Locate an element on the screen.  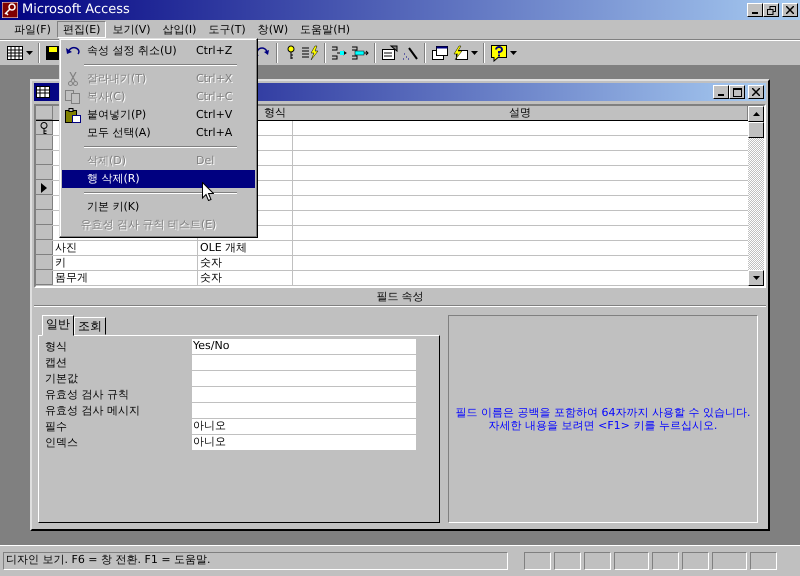
database-window-icon is located at coordinates (440, 53).